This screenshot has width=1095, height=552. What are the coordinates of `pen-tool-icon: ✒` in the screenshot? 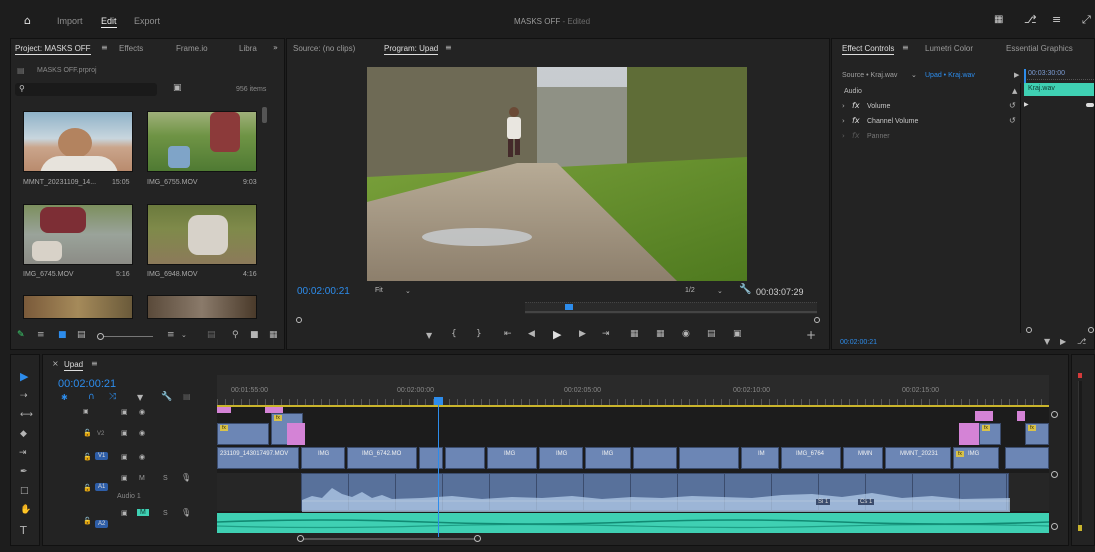 It's located at (24, 472).